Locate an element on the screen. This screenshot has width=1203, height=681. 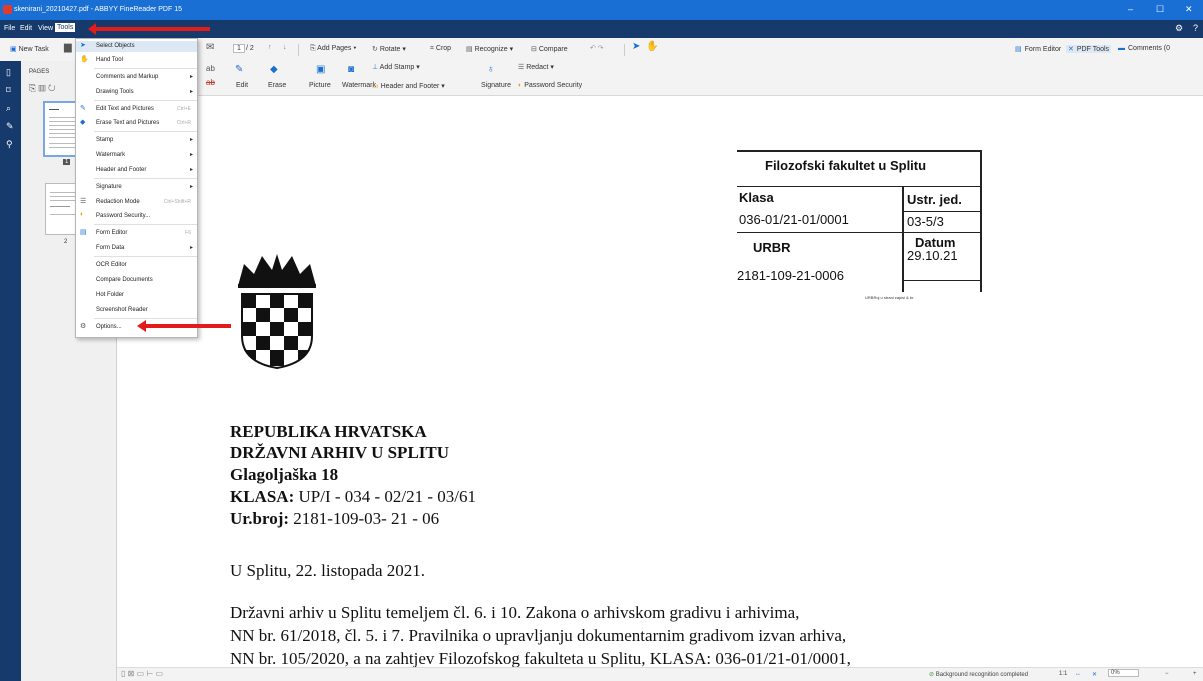
menu-item-watermark: Watermark ▸ is located at coordinates (136, 155).